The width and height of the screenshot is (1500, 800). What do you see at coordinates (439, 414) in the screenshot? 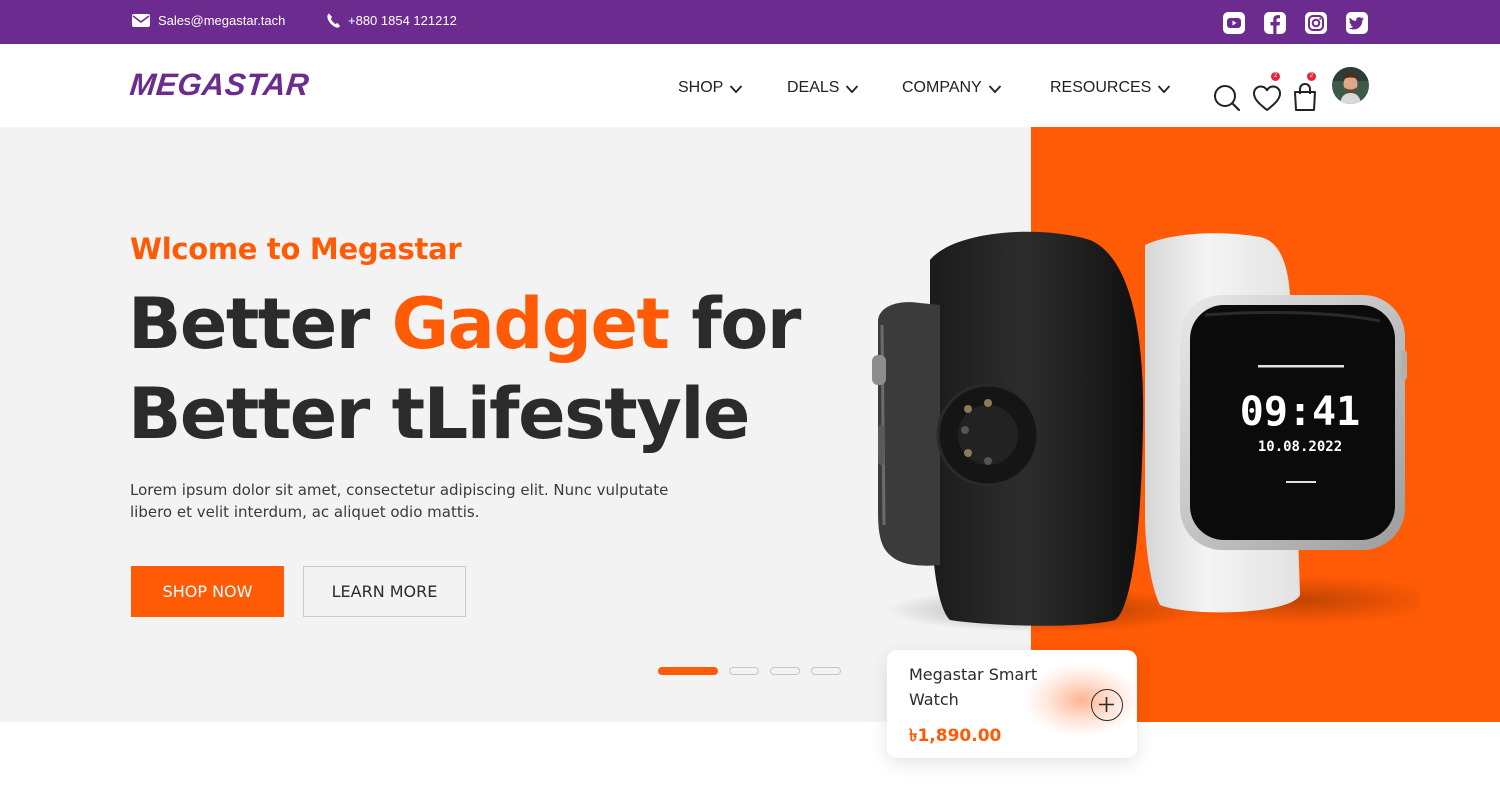
I see `hero-headline-line2: Better tLifestyle` at bounding box center [439, 414].